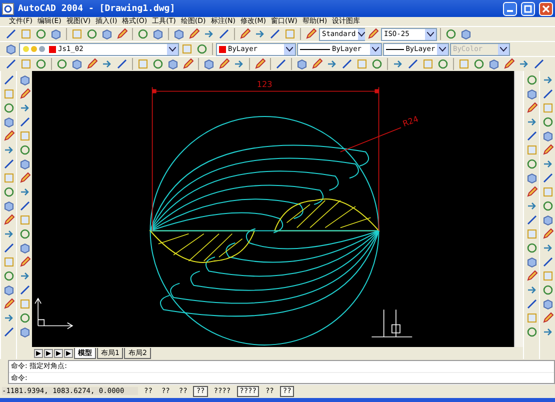 This screenshot has height=402, width=555. I want to click on dimension-text: 123, so click(264, 84).